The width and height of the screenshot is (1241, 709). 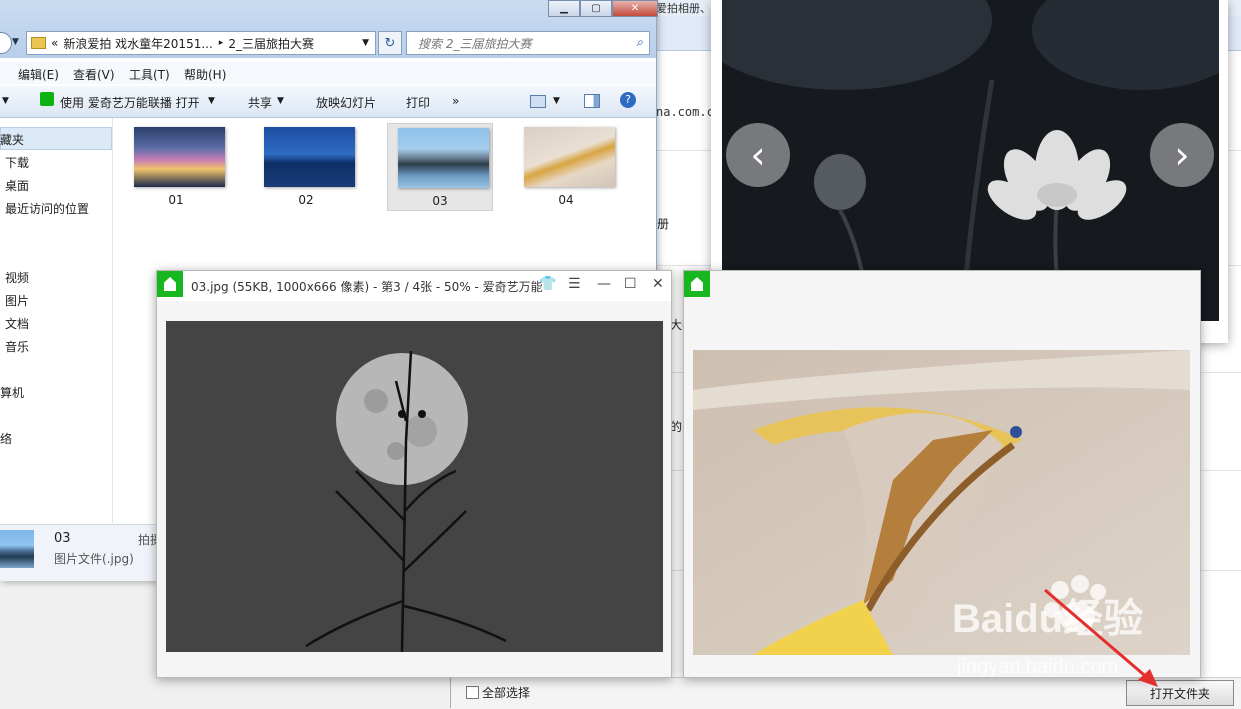 What do you see at coordinates (683, 8) in the screenshot?
I see `background-top-text: 爱拍相册、` at bounding box center [683, 8].